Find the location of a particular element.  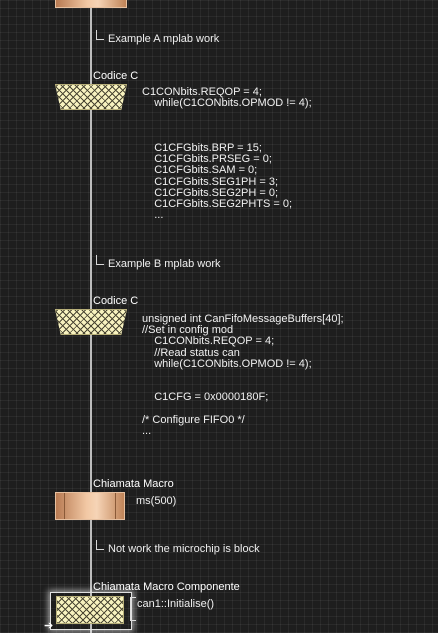

macro-block-title: Chiamata Macro is located at coordinates (133, 484).